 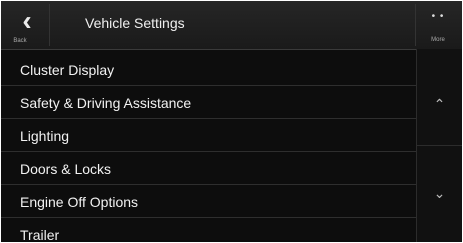 What do you see at coordinates (106, 103) in the screenshot?
I see `list-item-label: Safety & Driving Assistance` at bounding box center [106, 103].